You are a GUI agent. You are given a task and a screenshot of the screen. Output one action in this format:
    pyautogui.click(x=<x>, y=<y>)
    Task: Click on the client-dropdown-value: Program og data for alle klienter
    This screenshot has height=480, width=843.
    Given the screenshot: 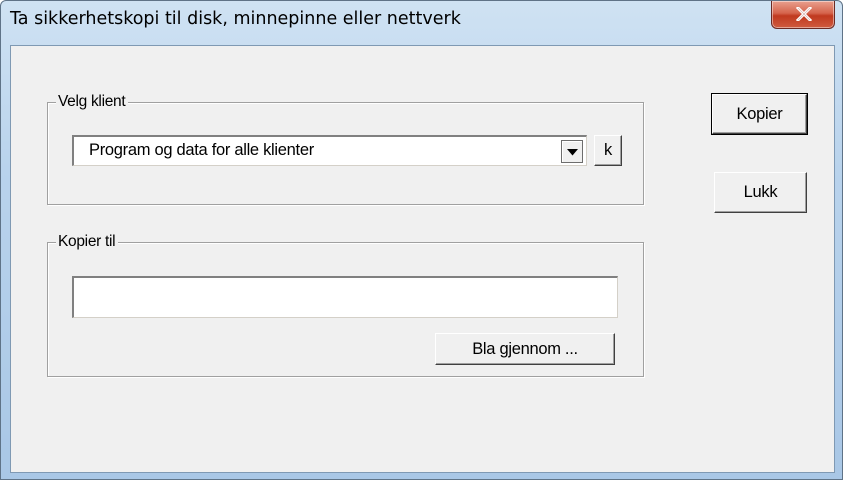 What is the action you would take?
    pyautogui.click(x=201, y=150)
    